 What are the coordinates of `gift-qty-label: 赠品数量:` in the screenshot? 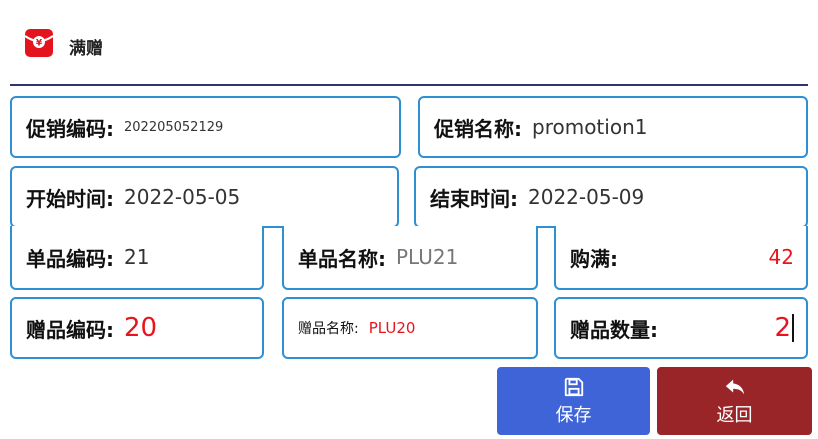 It's located at (614, 329).